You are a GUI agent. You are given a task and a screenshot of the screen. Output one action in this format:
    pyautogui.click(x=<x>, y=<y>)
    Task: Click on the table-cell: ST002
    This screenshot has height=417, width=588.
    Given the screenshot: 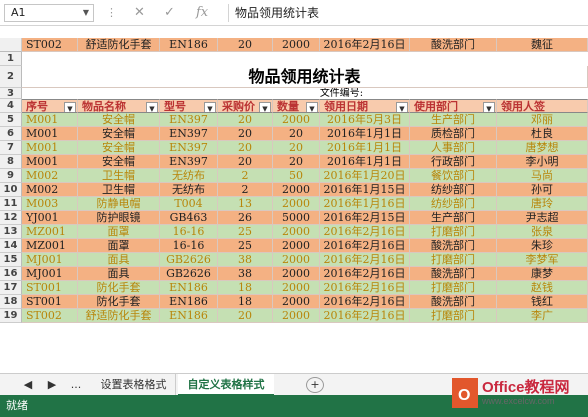 What is the action you would take?
    pyautogui.click(x=50, y=45)
    